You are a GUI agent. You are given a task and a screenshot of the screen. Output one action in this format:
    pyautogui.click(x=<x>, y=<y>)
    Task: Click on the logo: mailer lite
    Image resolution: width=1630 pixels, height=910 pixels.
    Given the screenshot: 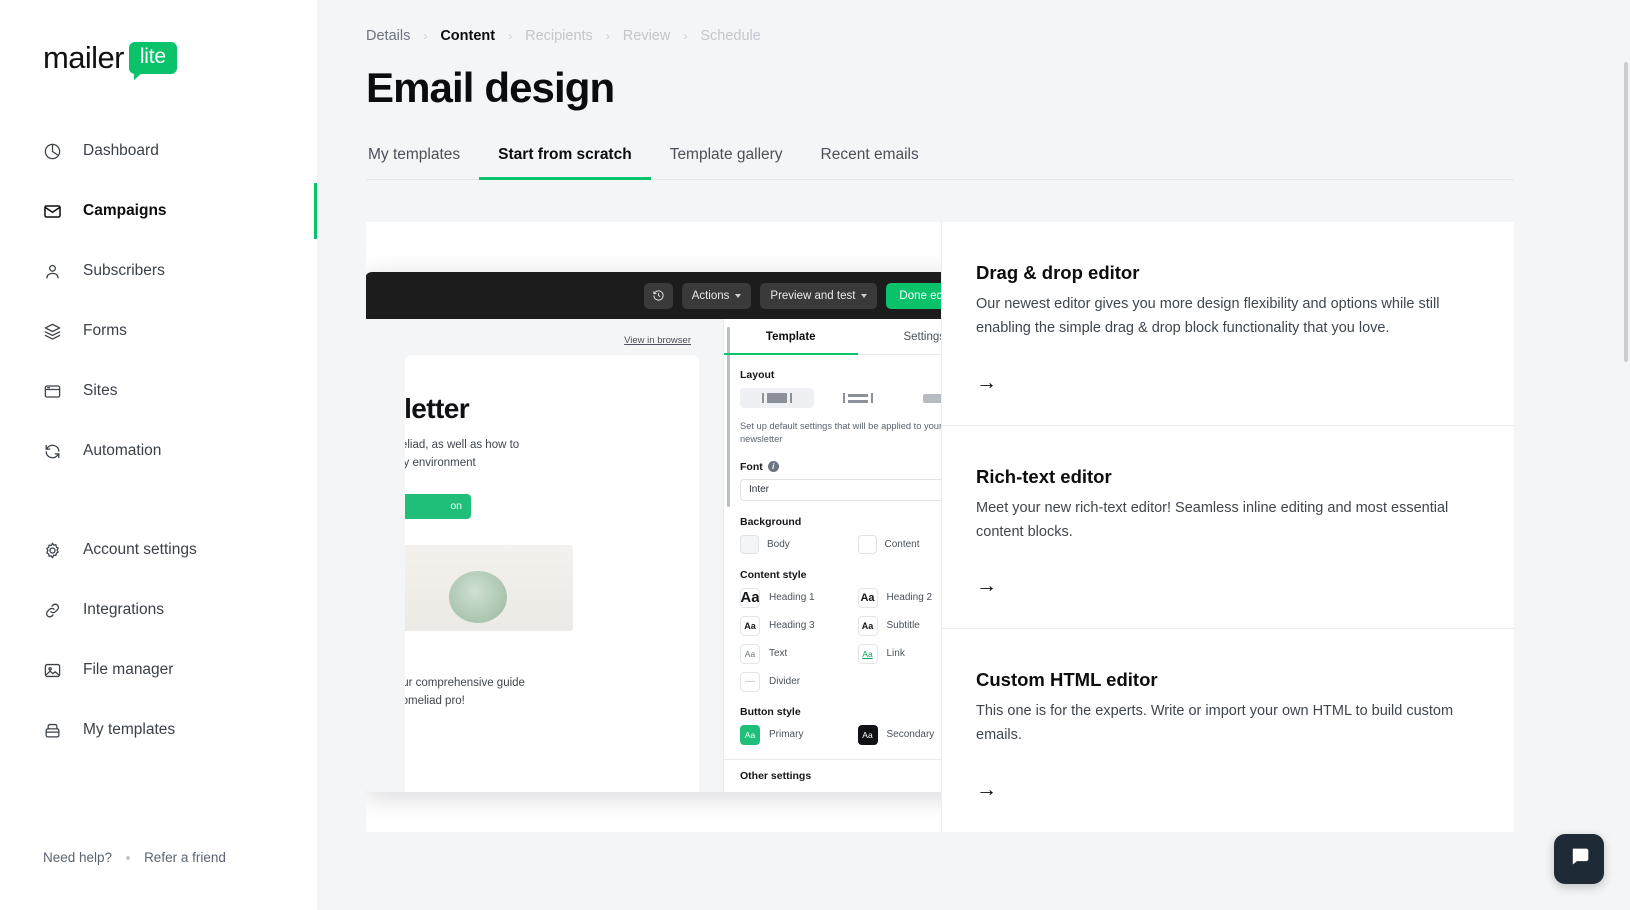 What is the action you would take?
    pyautogui.click(x=158, y=40)
    